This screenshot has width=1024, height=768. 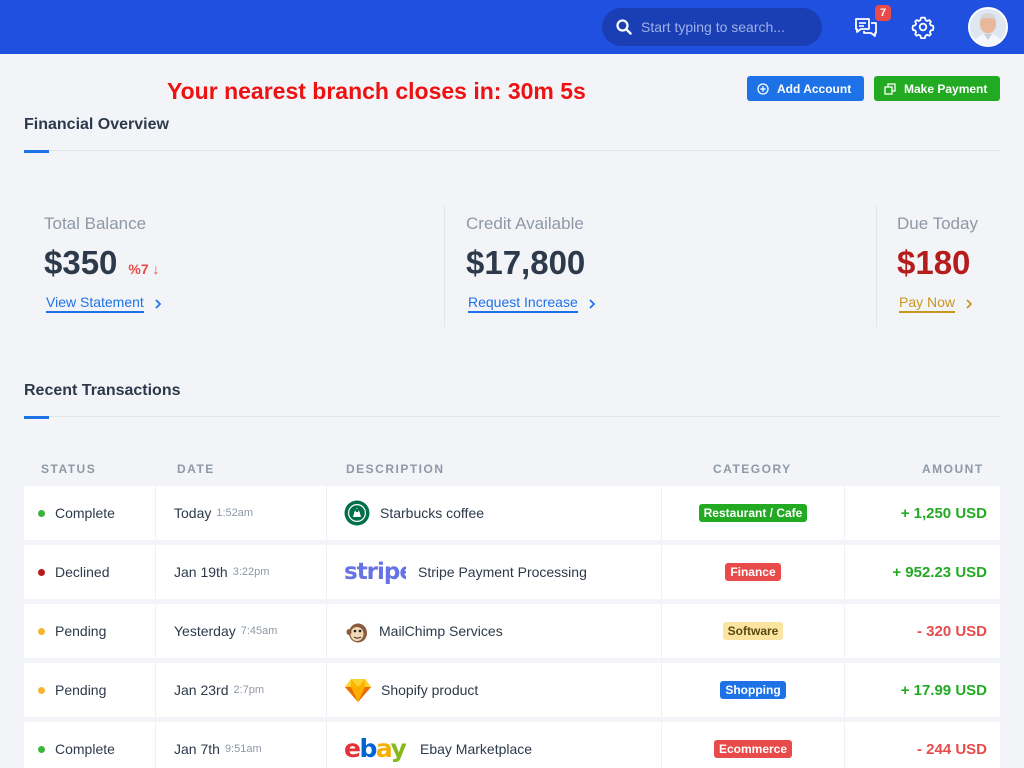 What do you see at coordinates (525, 223) in the screenshot?
I see `stat-label: Credit Available` at bounding box center [525, 223].